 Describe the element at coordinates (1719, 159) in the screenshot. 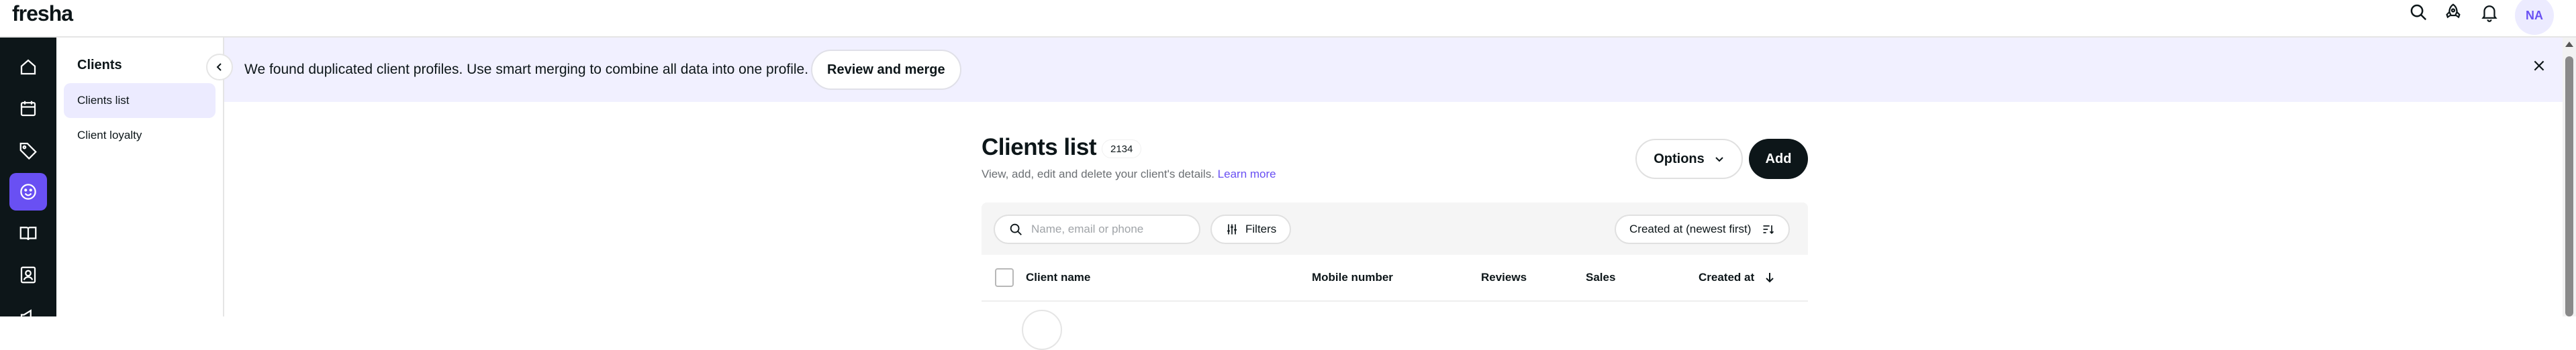

I see `chevron-down-icon` at that location.